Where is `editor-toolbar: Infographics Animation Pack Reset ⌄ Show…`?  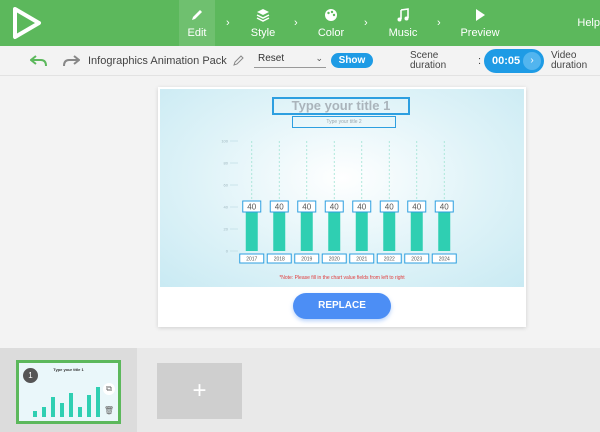 editor-toolbar: Infographics Animation Pack Reset ⌄ Show… is located at coordinates (300, 61).